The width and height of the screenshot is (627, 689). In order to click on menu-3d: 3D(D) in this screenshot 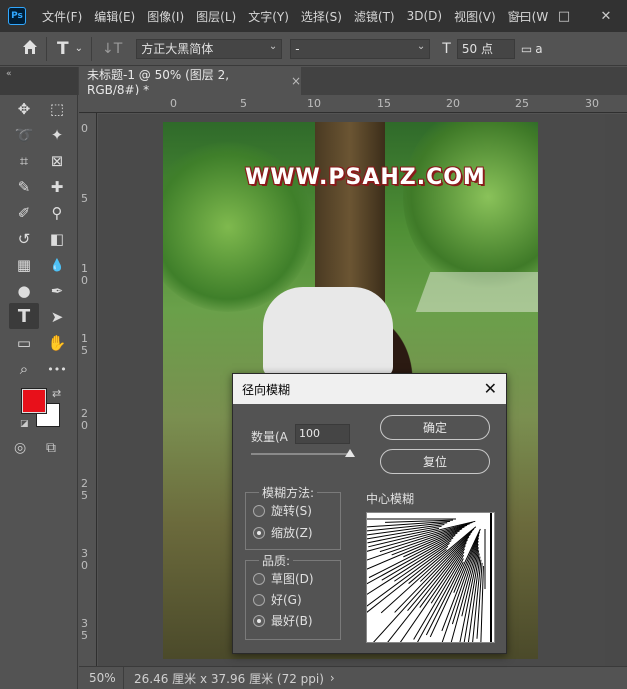, I will do `click(424, 16)`.